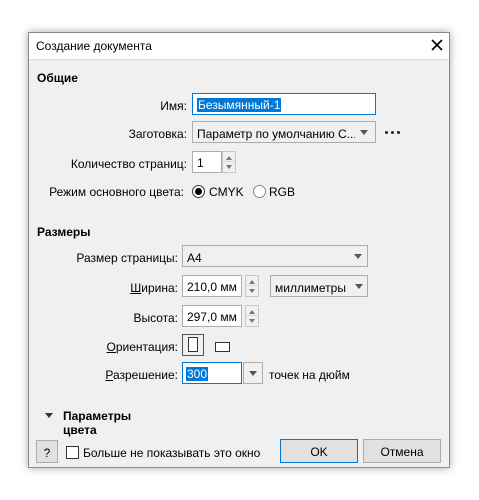 This screenshot has width=479, height=500. What do you see at coordinates (128, 164) in the screenshot?
I see `pages-label: Количество страниц:` at bounding box center [128, 164].